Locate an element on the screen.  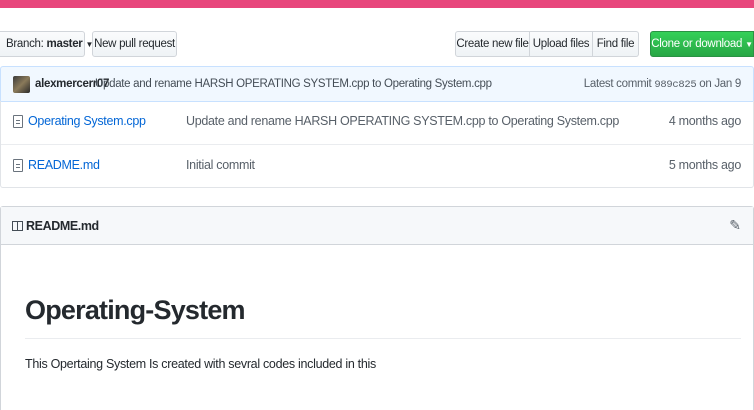
caret-down-icon: ▼ is located at coordinates (749, 44).